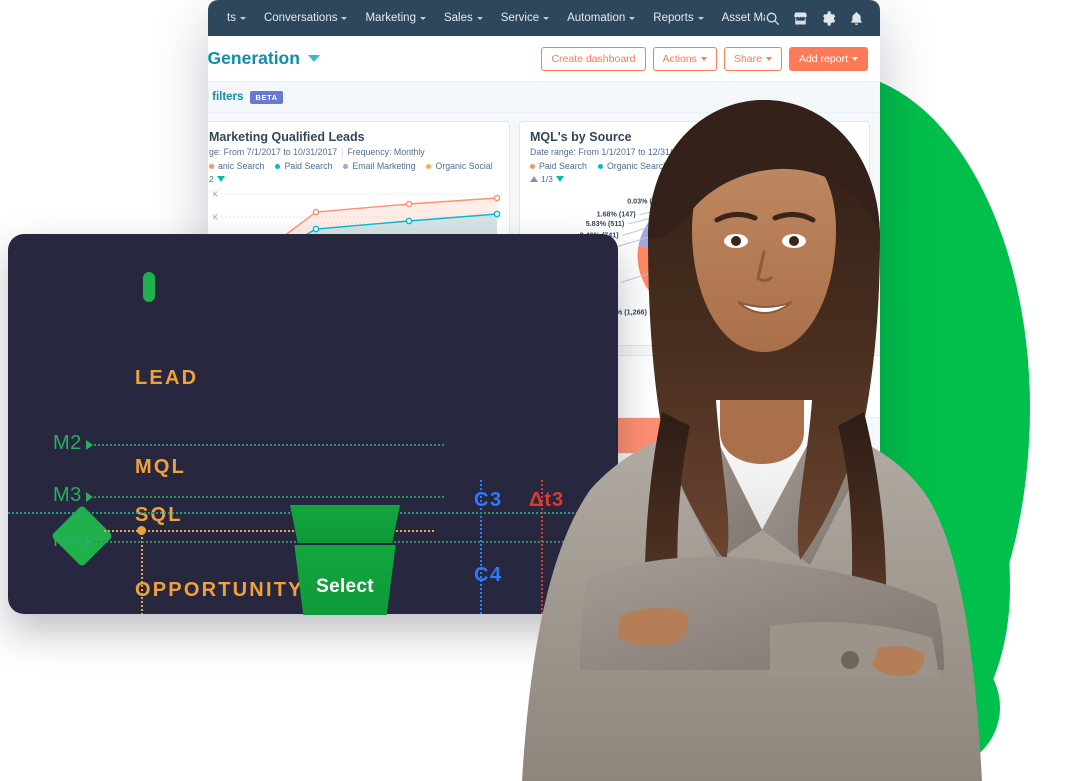 The height and width of the screenshot is (781, 1088). What do you see at coordinates (269, 445) in the screenshot?
I see `milestone-line-m2` at bounding box center [269, 445].